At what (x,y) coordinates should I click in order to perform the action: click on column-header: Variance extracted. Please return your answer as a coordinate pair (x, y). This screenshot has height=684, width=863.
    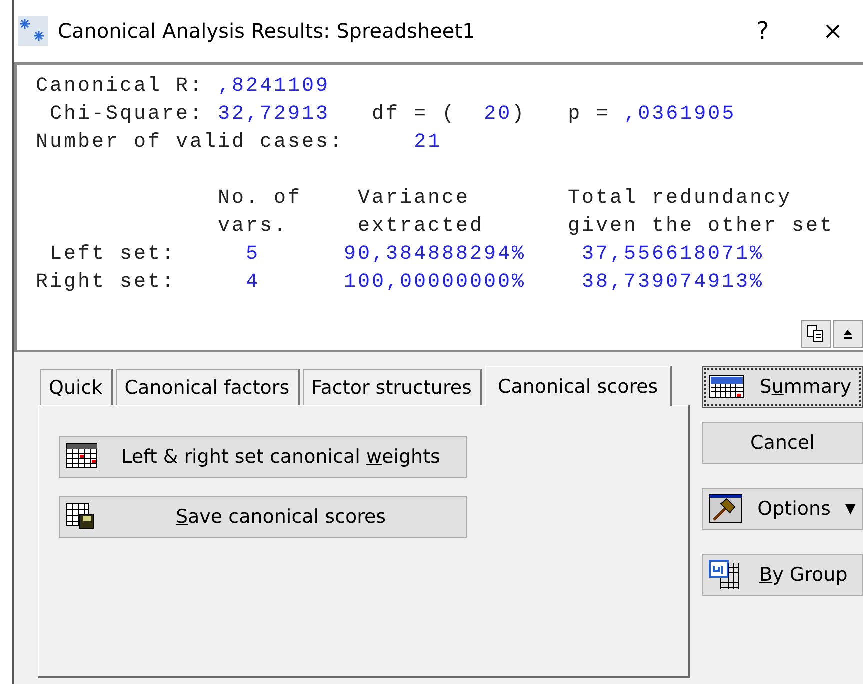
    Looking at the image, I should click on (422, 213).